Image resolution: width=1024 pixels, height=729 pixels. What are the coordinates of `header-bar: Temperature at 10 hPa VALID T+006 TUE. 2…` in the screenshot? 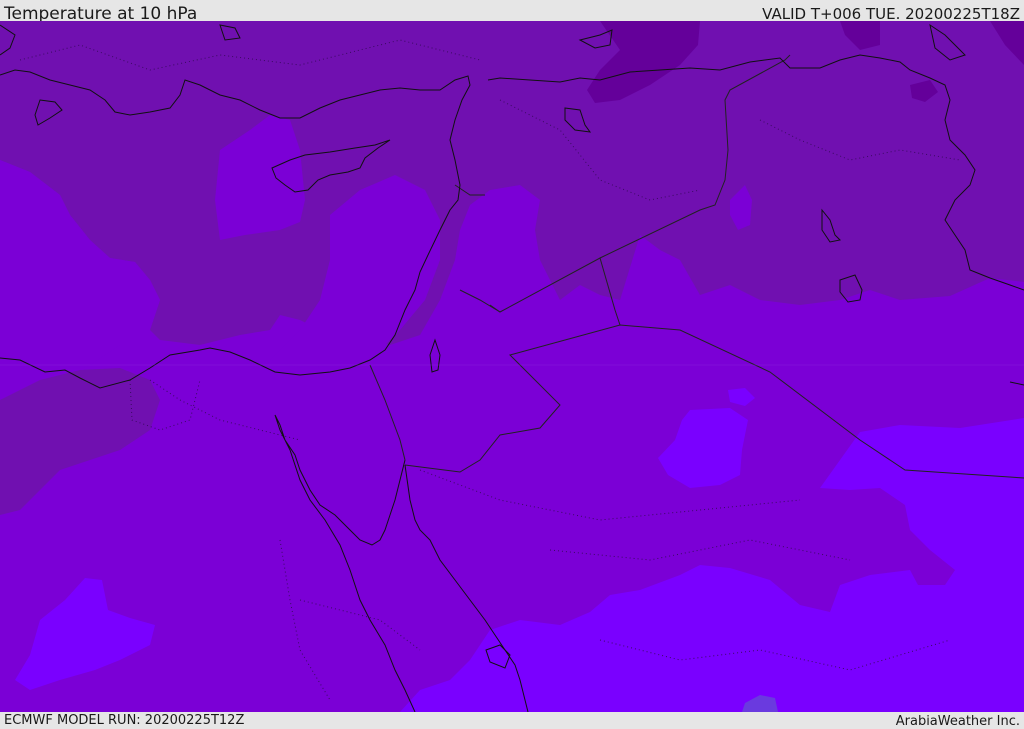 It's located at (512, 12).